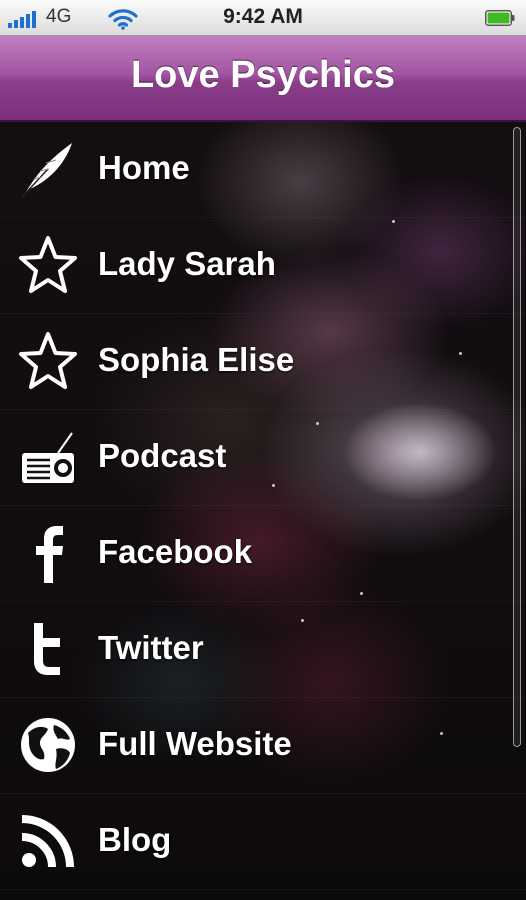  I want to click on twitter-icon, so click(48, 649).